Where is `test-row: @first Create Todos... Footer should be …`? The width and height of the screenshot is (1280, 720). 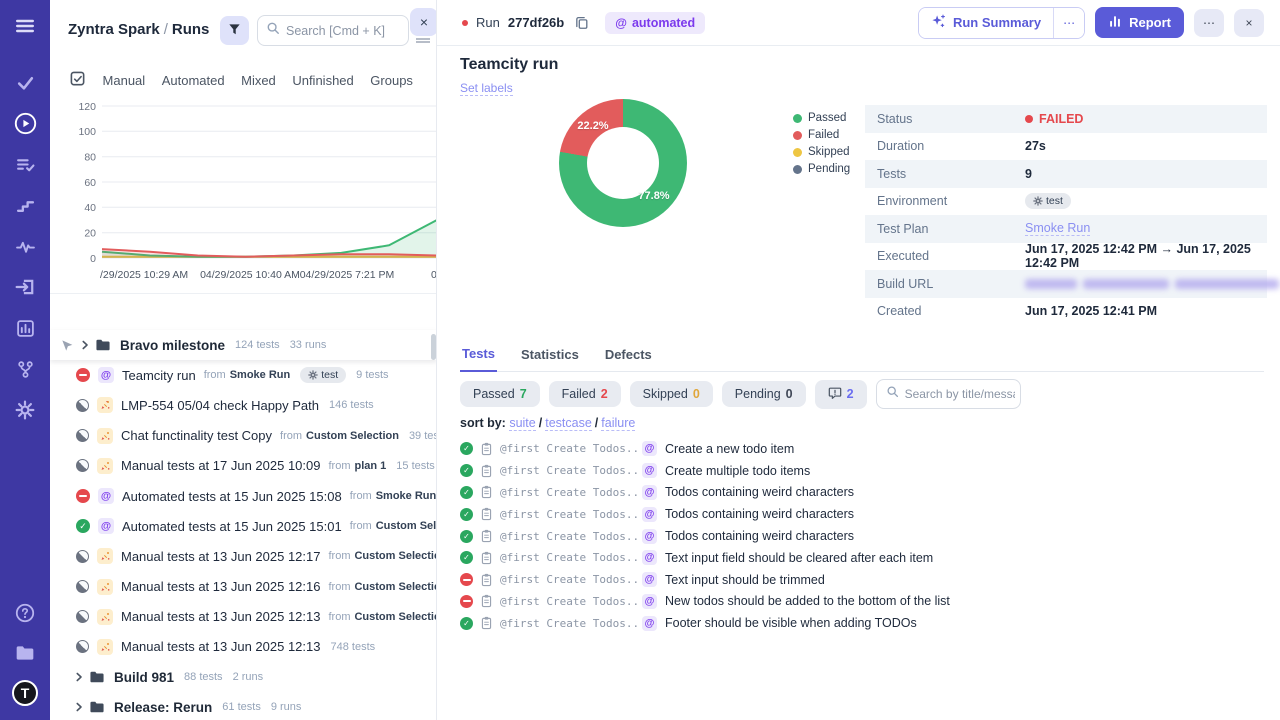
test-row: @first Create Todos... Footer should be … is located at coordinates (865, 623).